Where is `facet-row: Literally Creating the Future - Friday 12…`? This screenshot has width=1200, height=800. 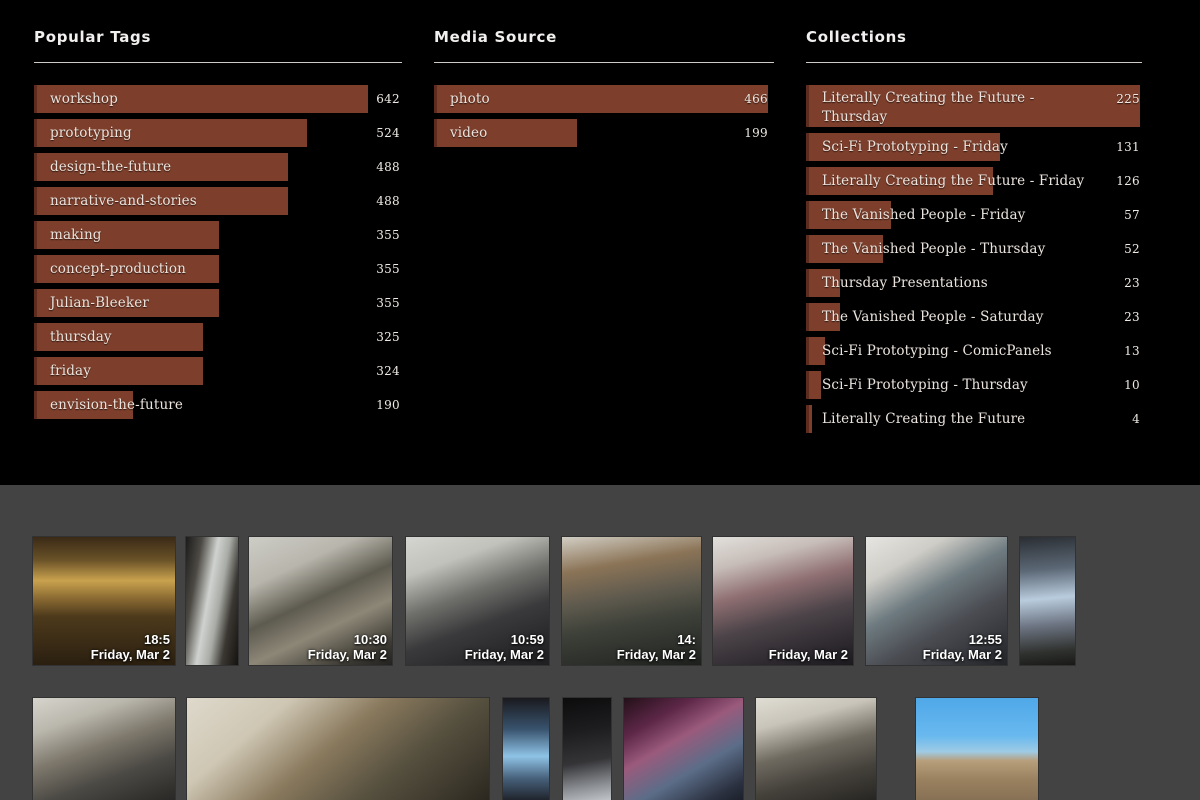 facet-row: Literally Creating the Future - Friday 12… is located at coordinates (973, 184).